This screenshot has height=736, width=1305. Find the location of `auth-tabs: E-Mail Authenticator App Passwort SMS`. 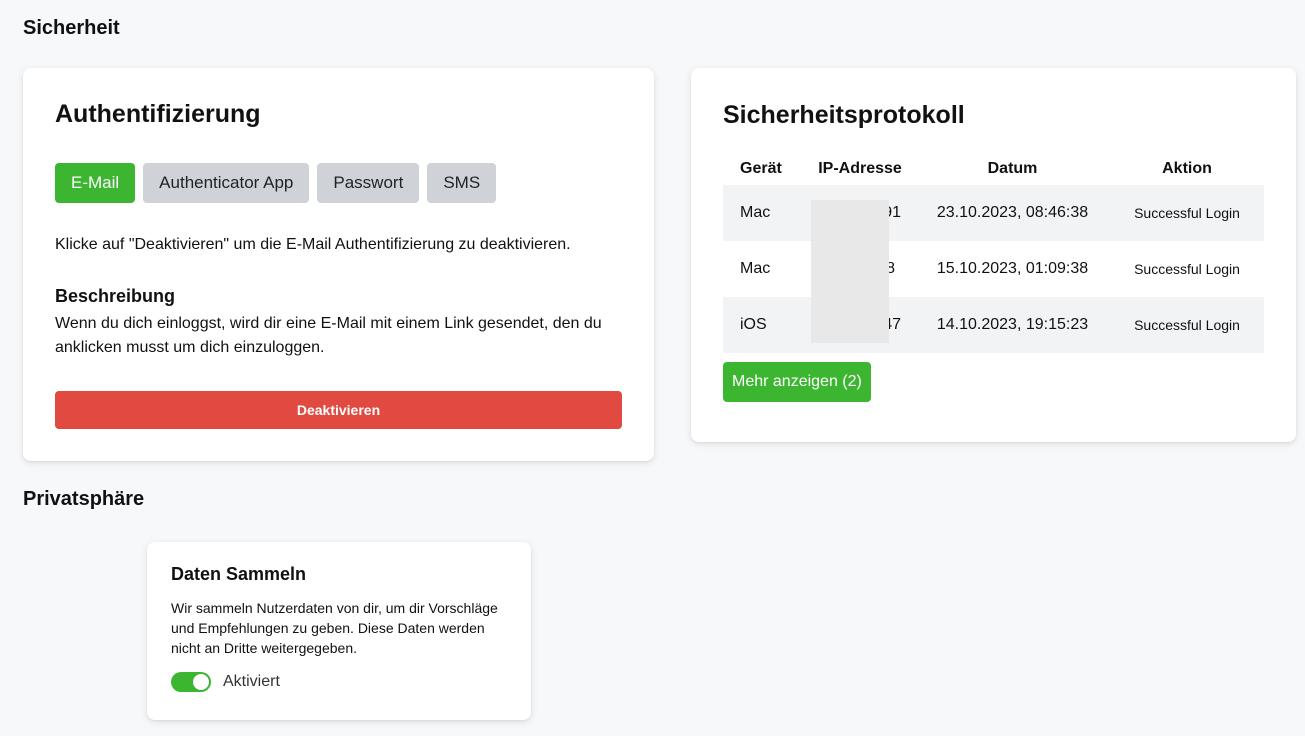

auth-tabs: E-Mail Authenticator App Passwort SMS is located at coordinates (276, 183).